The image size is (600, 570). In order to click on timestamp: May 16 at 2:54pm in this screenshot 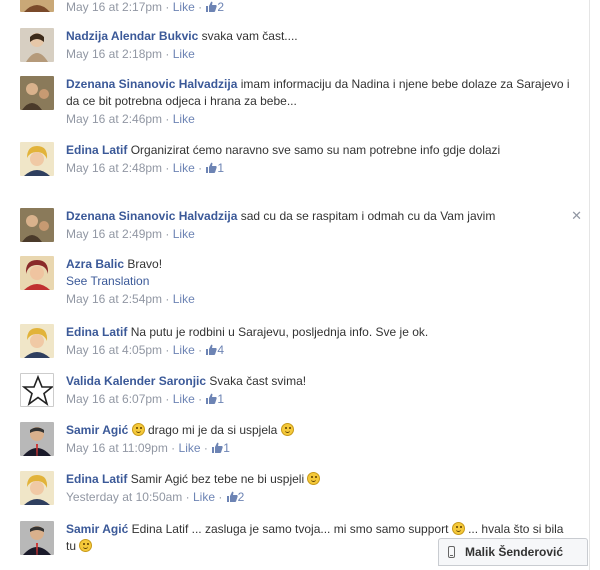, I will do `click(114, 299)`.